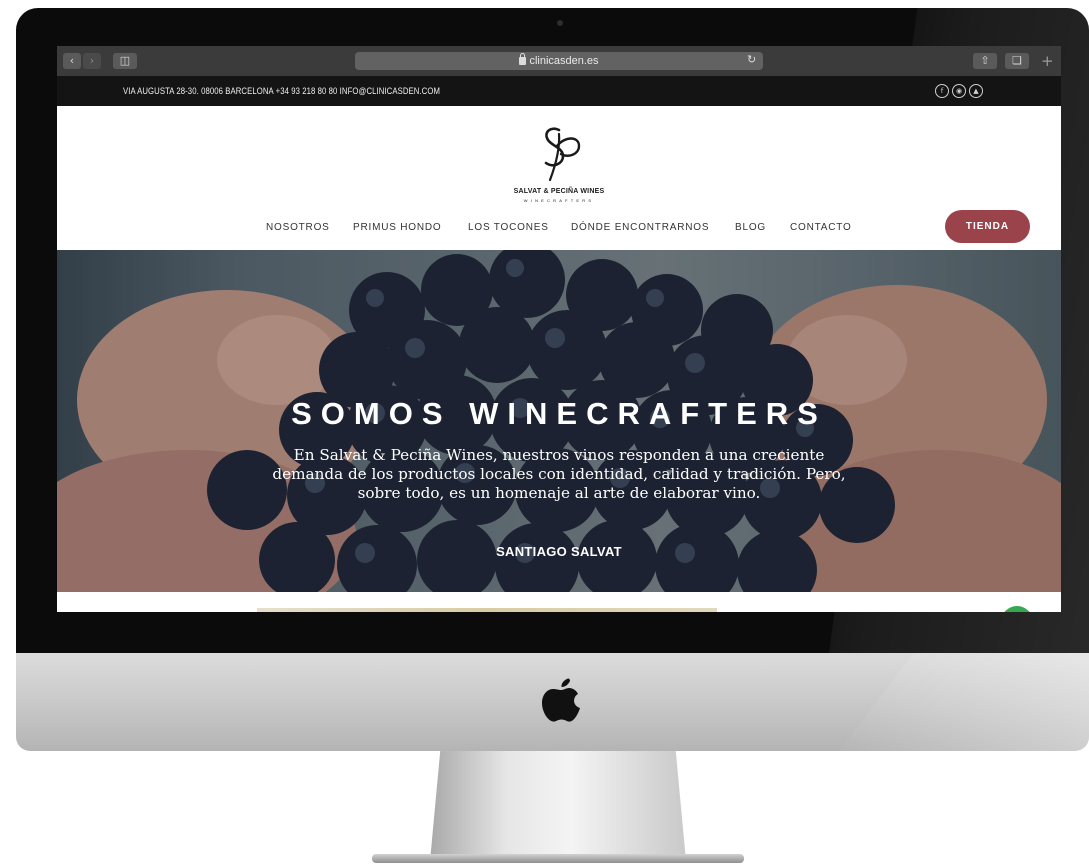  What do you see at coordinates (964, 702) in the screenshot?
I see `chin-shine` at bounding box center [964, 702].